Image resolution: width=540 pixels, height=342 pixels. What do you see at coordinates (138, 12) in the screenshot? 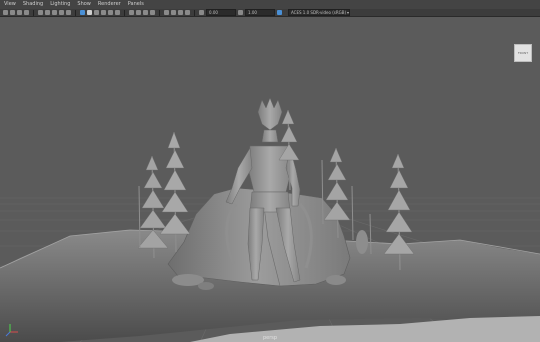
I see `motion-blur-icon` at bounding box center [138, 12].